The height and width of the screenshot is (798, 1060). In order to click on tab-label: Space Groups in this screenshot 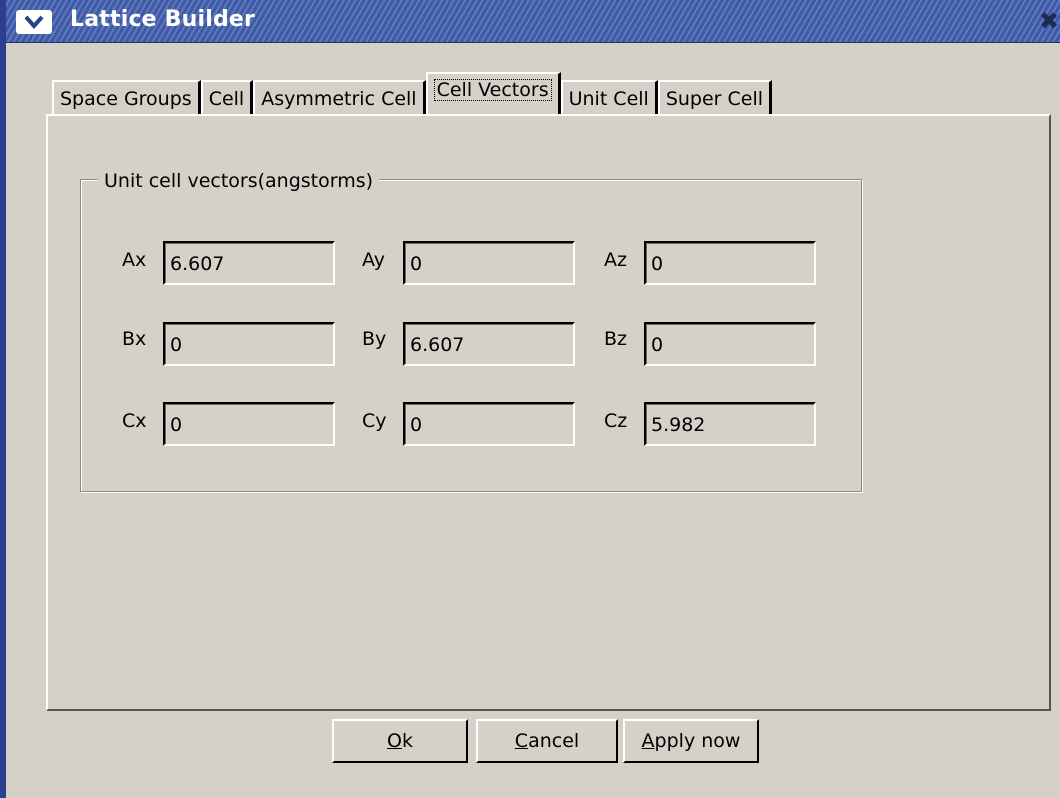, I will do `click(126, 99)`.